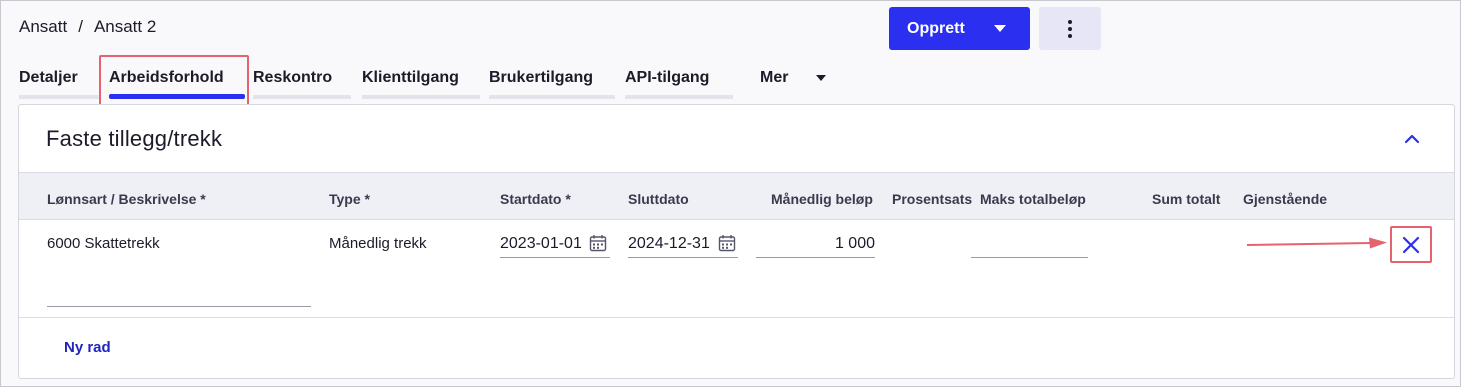  What do you see at coordinates (936, 28) in the screenshot?
I see `create-button-label: Opprett` at bounding box center [936, 28].